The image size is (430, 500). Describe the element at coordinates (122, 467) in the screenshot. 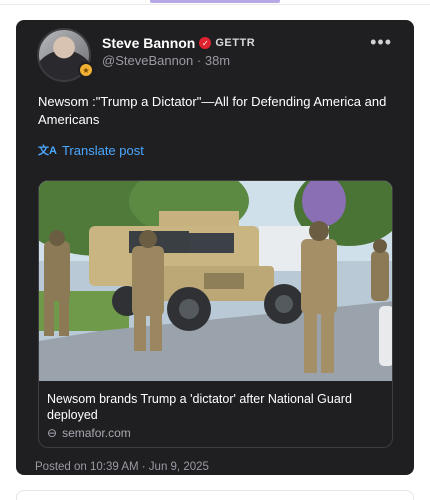

I see `posted-timestamp: Posted on 10:39 AM · Jun 9, 2025` at that location.